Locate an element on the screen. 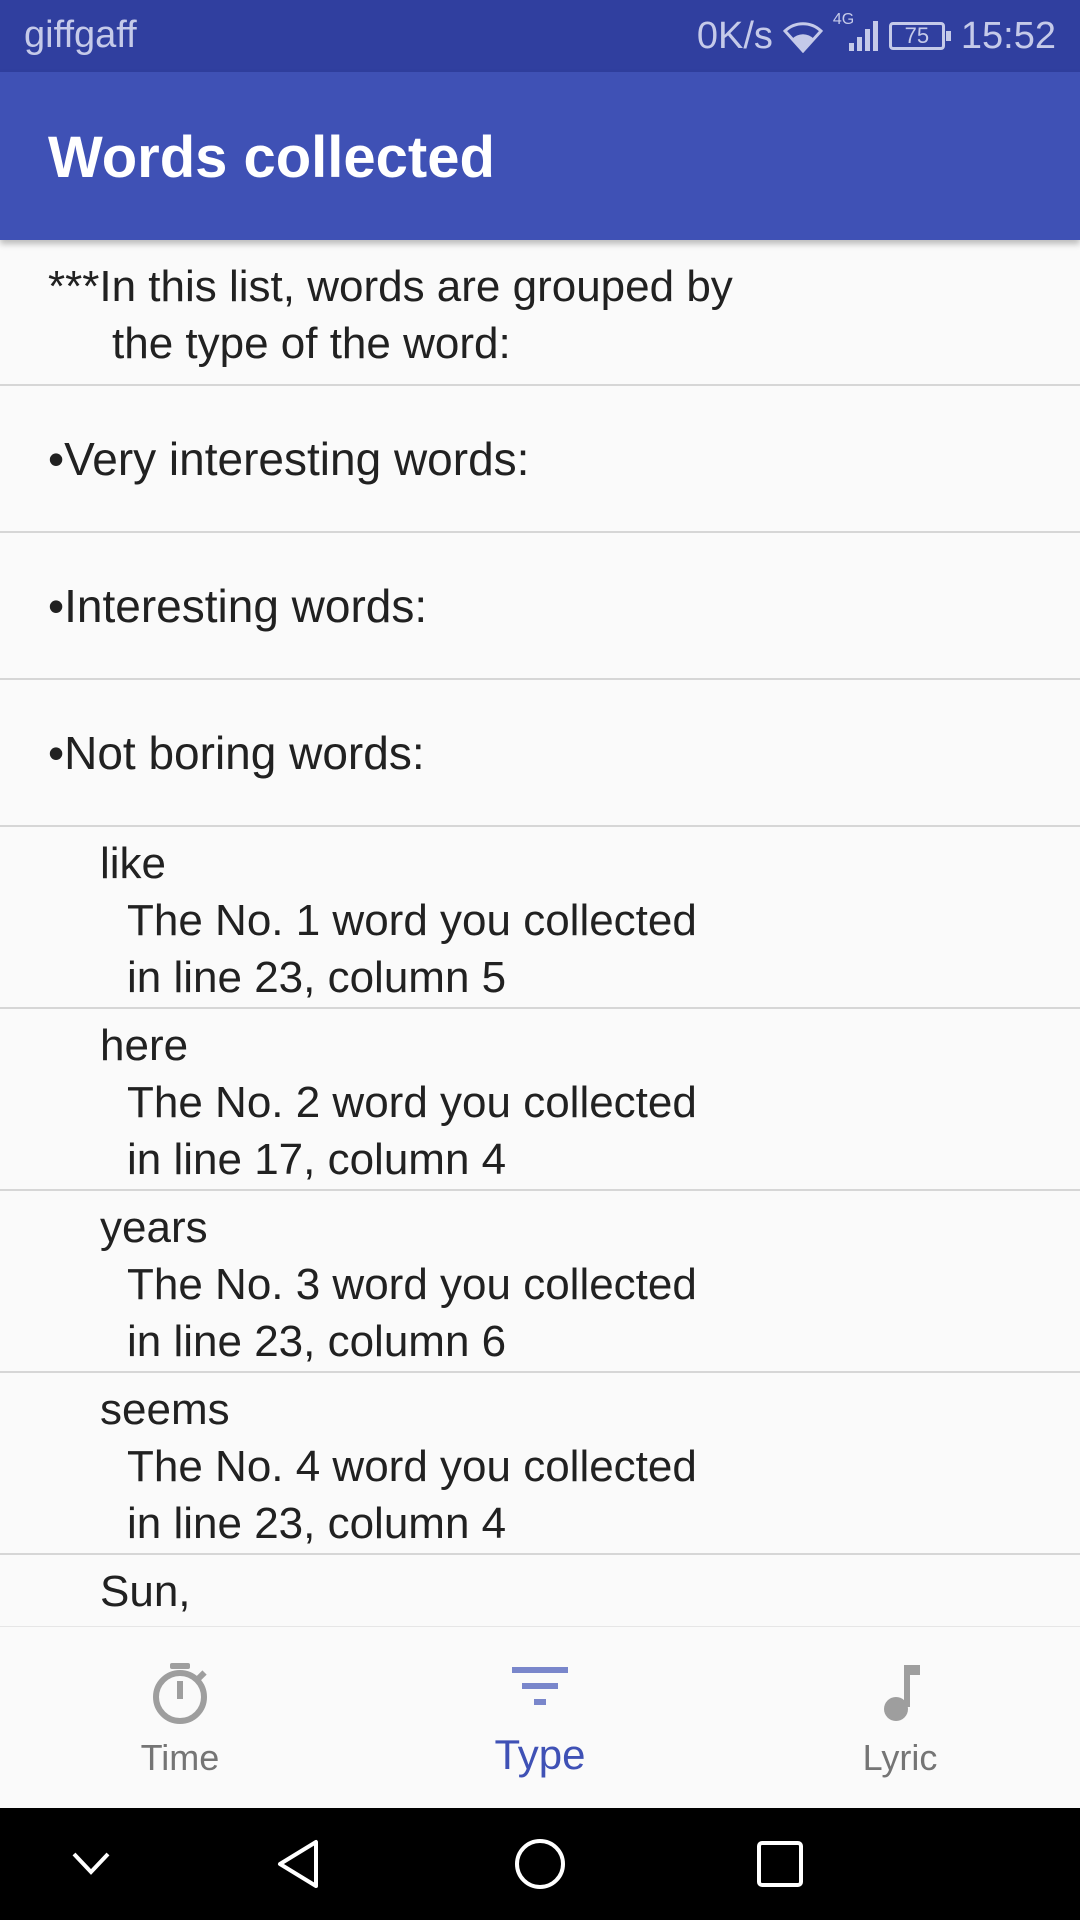 The height and width of the screenshot is (1920, 1080). word-rank: The No. 4 word you collected is located at coordinates (412, 1466).